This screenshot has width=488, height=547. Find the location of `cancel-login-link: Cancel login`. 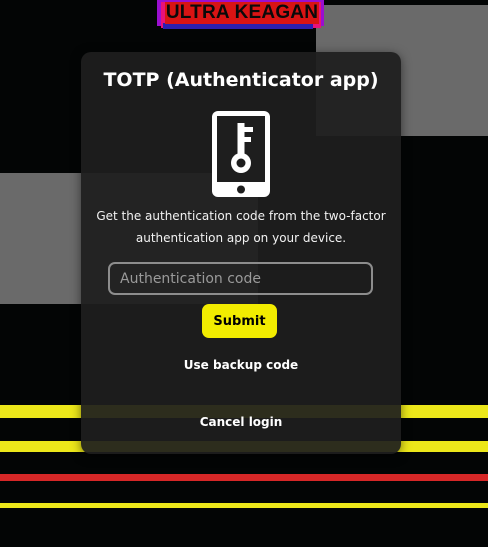

cancel-login-link: Cancel login is located at coordinates (241, 422).